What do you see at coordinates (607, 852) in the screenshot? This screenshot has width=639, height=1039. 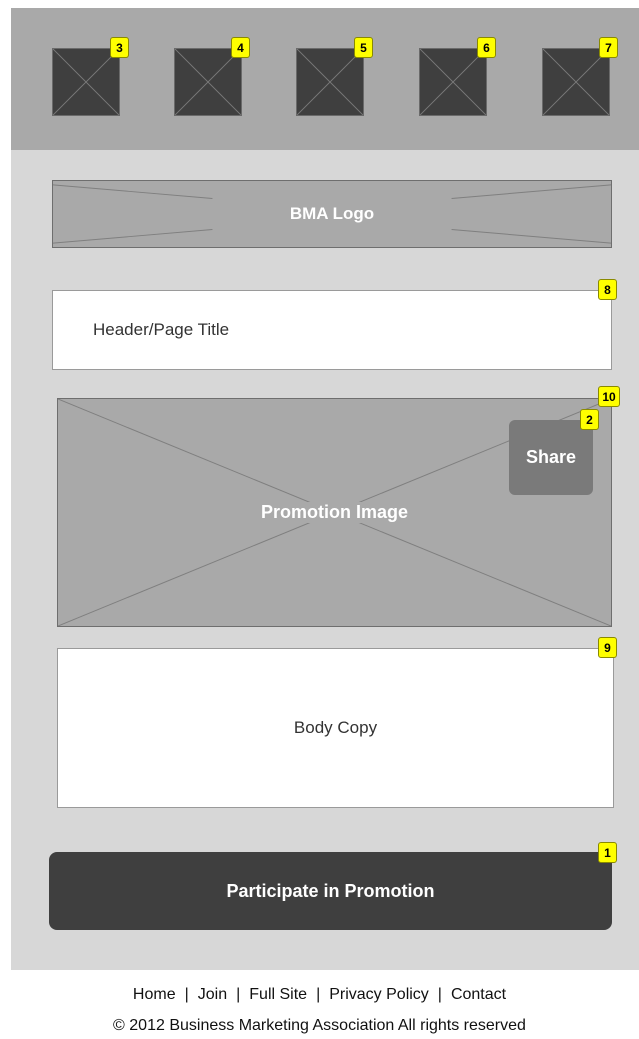 I see `annotation-badge: 1` at bounding box center [607, 852].